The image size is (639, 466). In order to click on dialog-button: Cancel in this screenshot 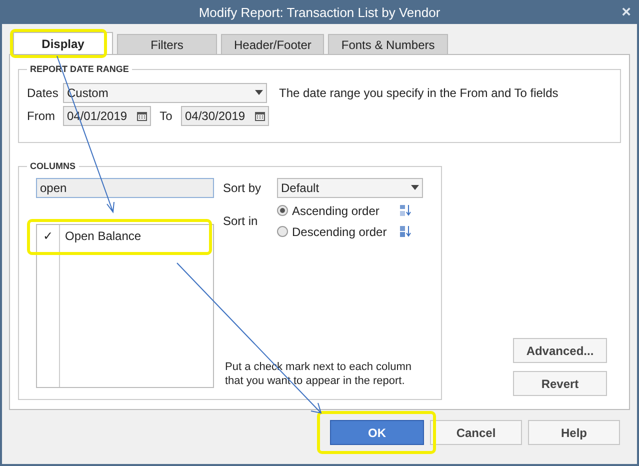, I will do `click(476, 432)`.